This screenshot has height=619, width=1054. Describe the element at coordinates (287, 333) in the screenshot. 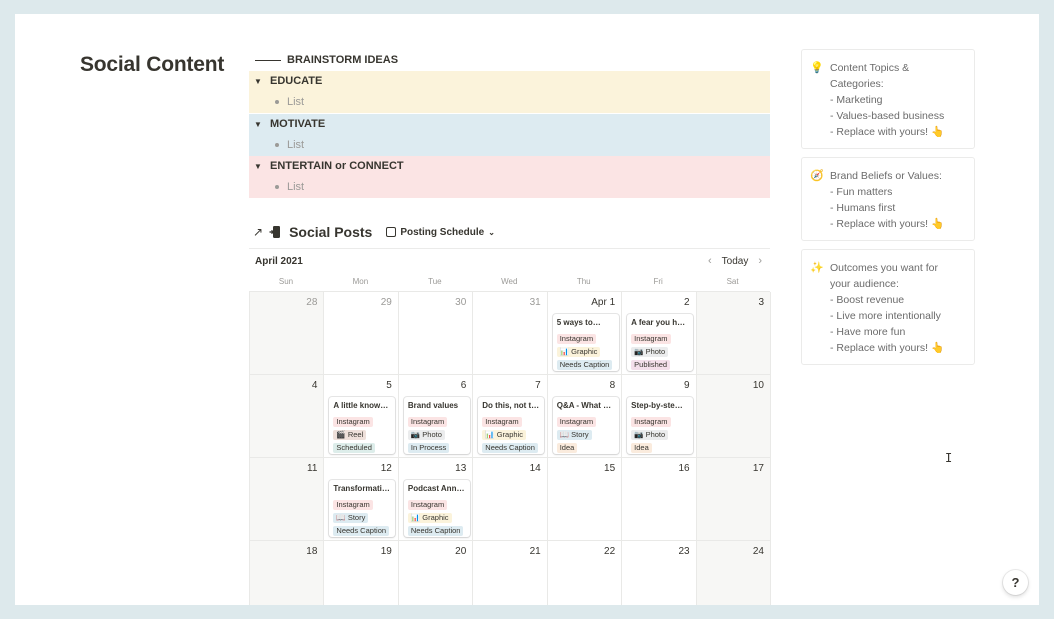

I see `calendar-day-cell: 28` at that location.